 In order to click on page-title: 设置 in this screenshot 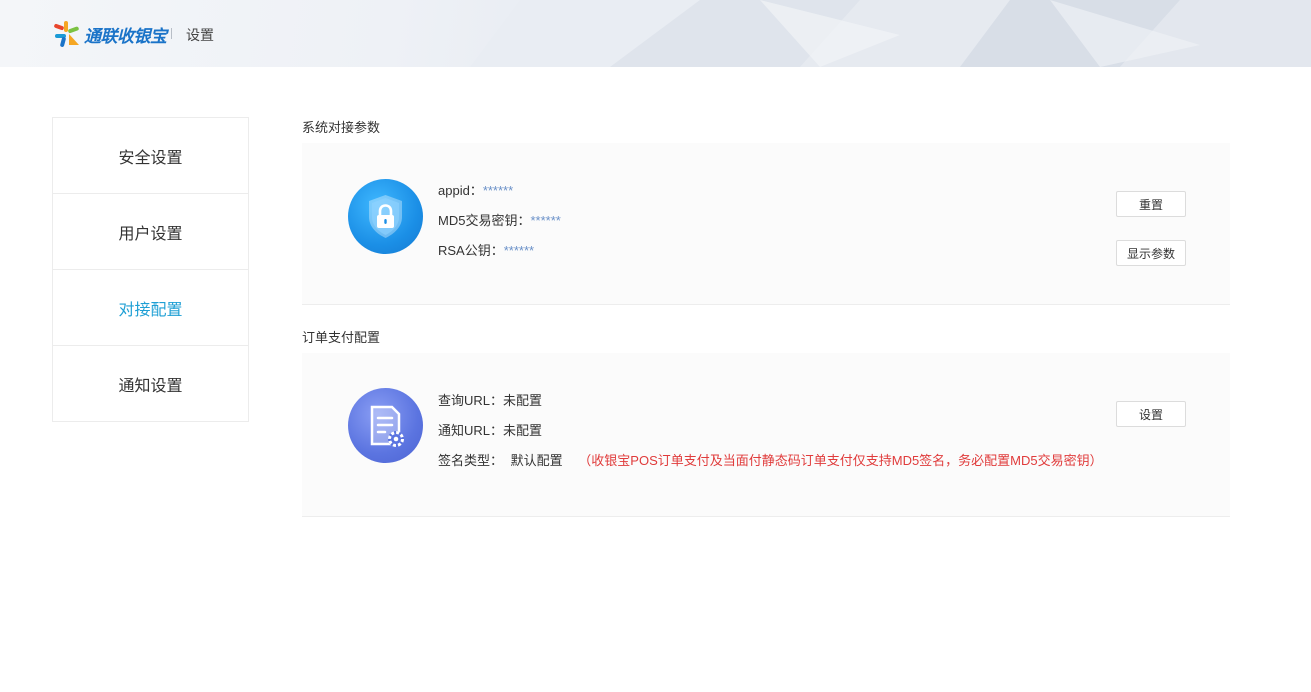, I will do `click(200, 35)`.